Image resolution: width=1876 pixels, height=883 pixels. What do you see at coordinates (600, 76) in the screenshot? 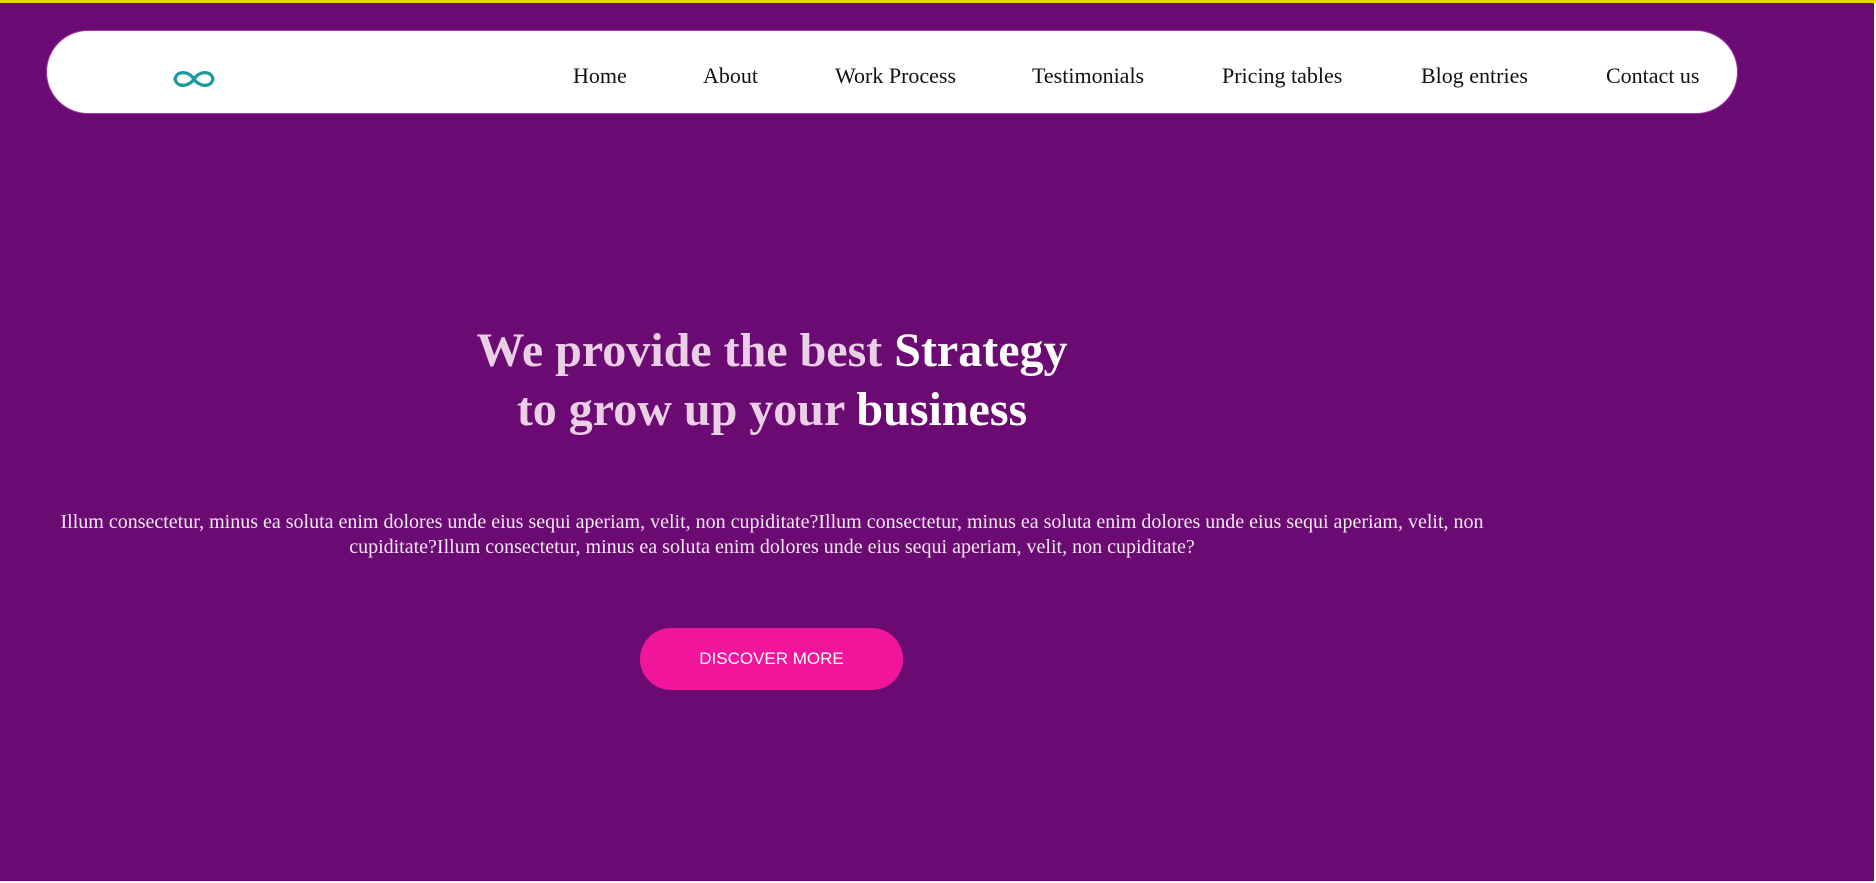
I see `nav-home: Home` at bounding box center [600, 76].